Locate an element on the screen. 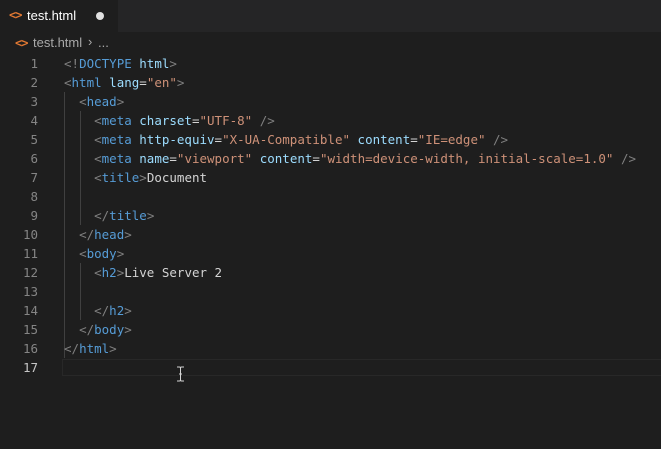 The height and width of the screenshot is (449, 661). tab-bar: <> test.html is located at coordinates (330, 16).